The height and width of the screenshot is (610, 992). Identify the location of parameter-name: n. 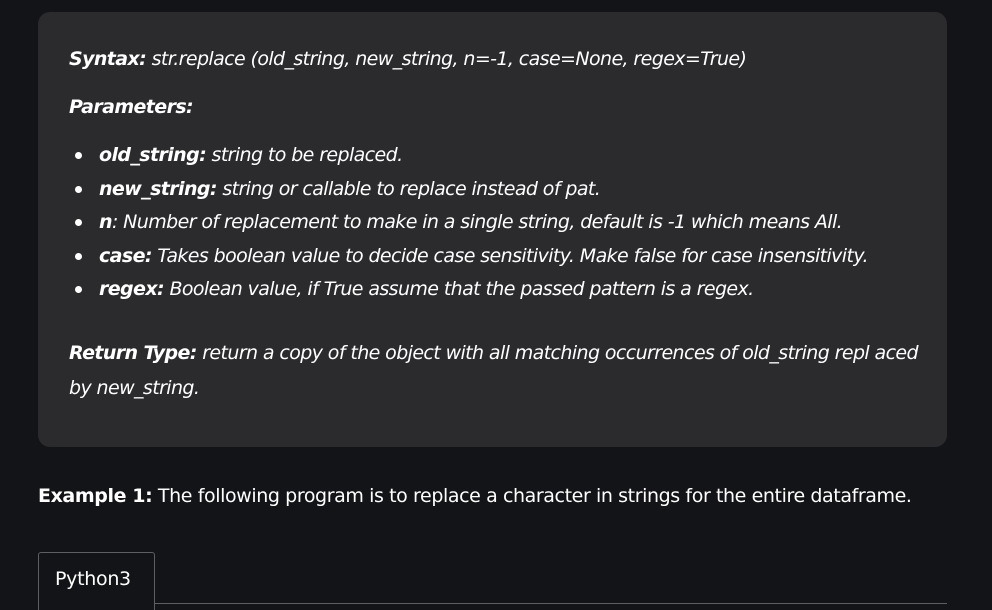
(106, 222).